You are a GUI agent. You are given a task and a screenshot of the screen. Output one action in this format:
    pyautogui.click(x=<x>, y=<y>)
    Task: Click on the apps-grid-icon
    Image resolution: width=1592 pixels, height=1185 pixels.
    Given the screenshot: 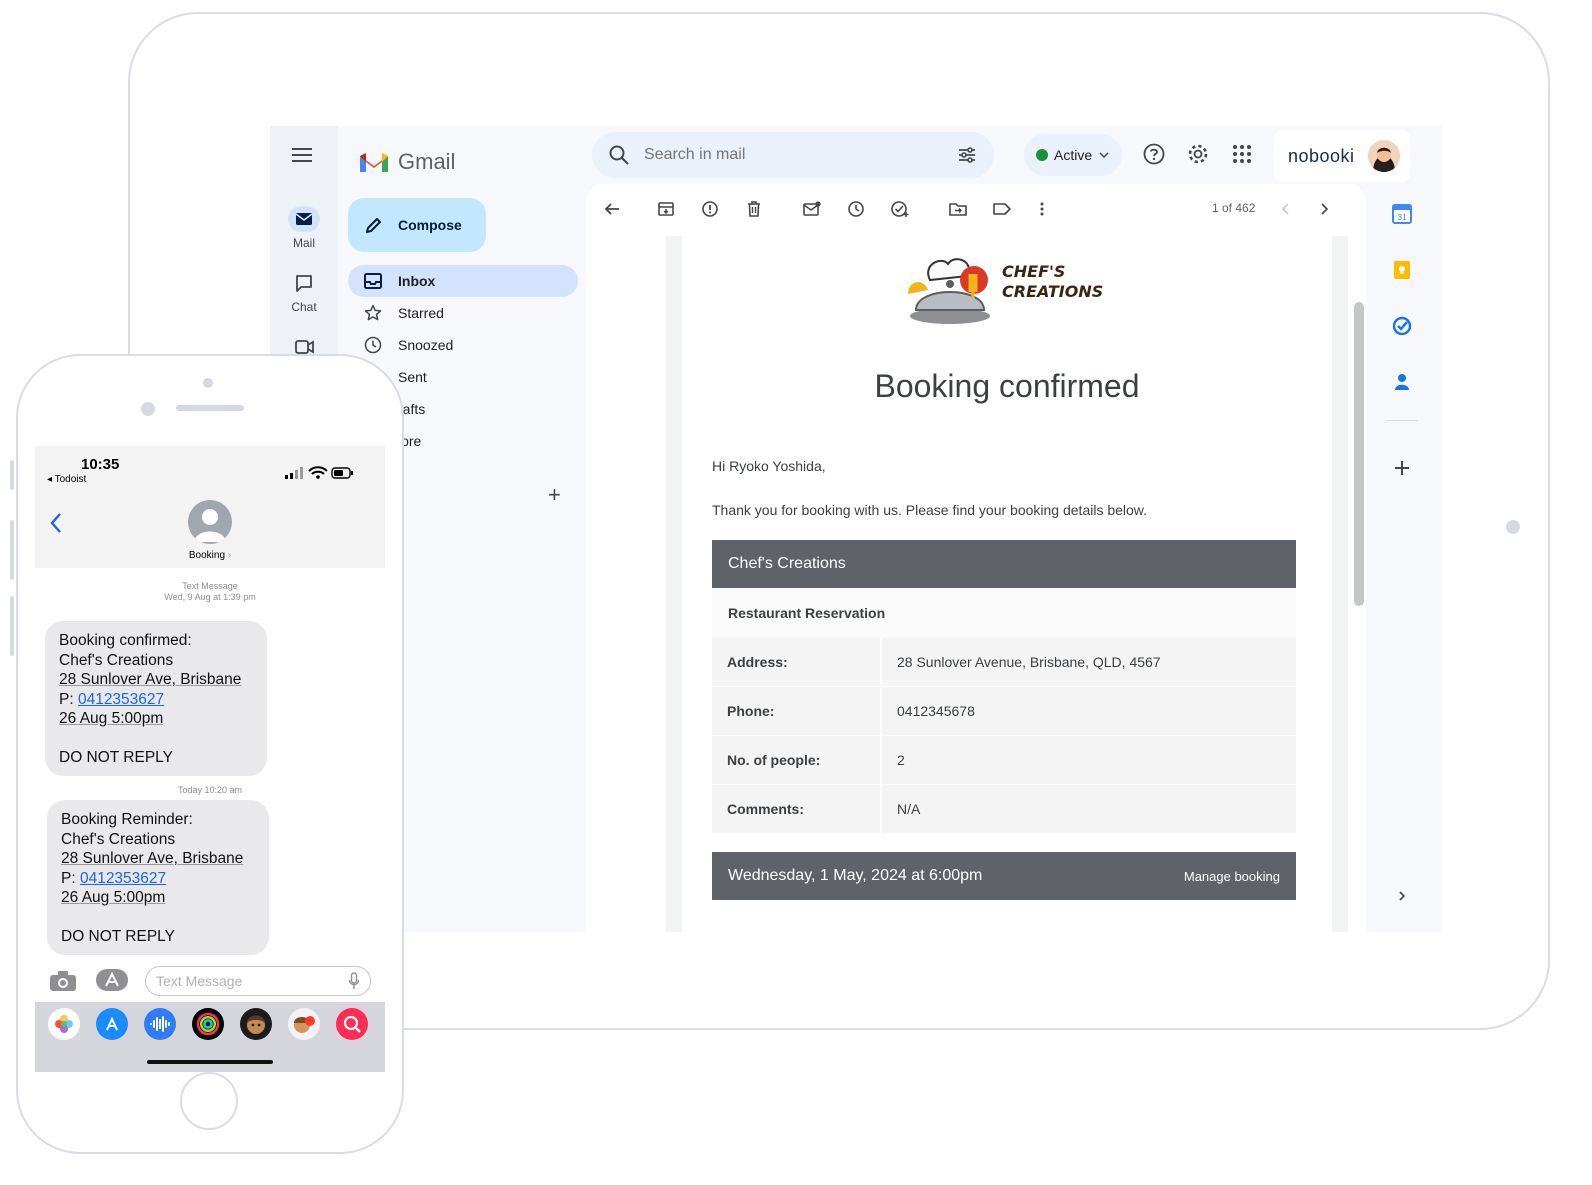 What is the action you would take?
    pyautogui.click(x=1242, y=154)
    